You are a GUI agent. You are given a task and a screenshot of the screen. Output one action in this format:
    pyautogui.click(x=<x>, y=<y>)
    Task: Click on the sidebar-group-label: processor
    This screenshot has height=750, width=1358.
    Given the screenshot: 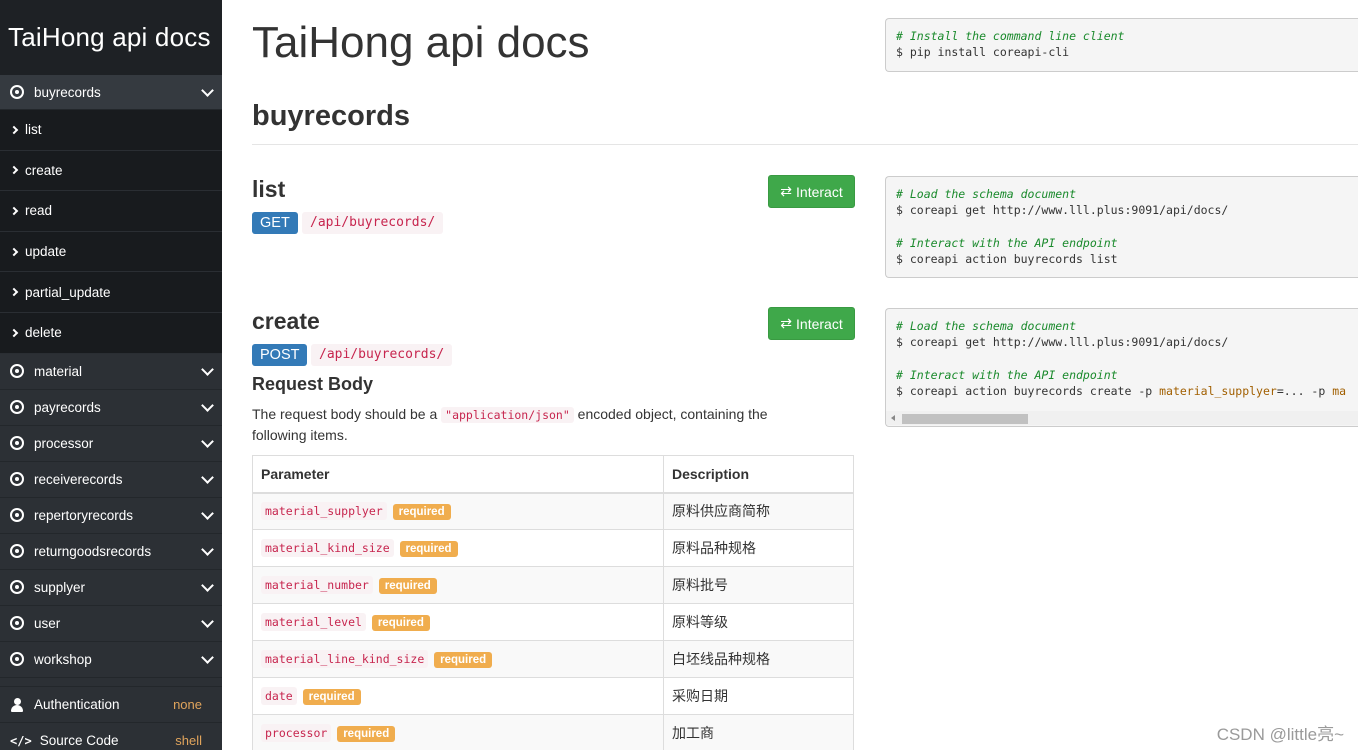 What is the action you would take?
    pyautogui.click(x=64, y=443)
    